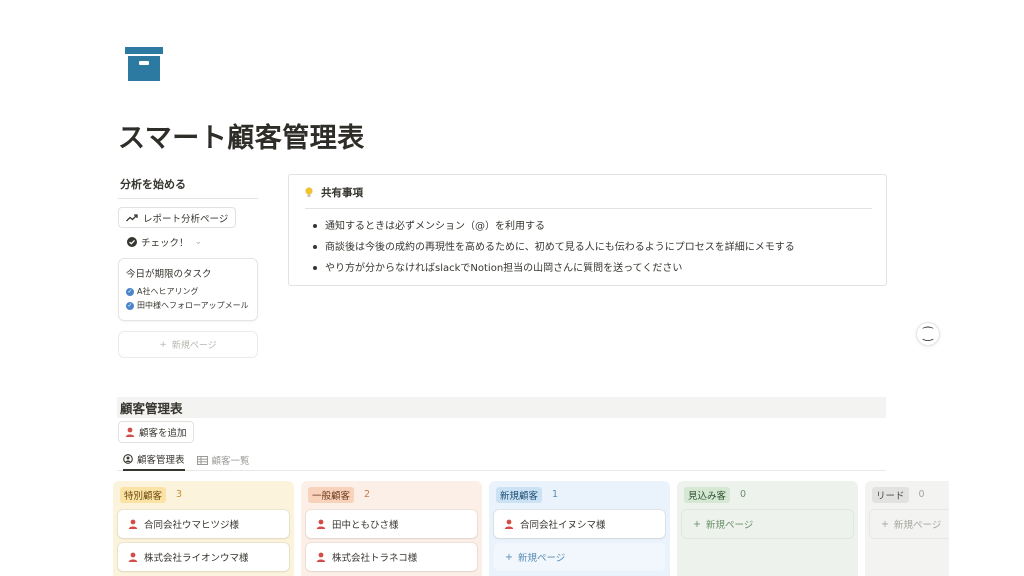  Describe the element at coordinates (192, 525) in the screenshot. I see `customer-card-label: 合同会社ウマヒツジ様` at that location.